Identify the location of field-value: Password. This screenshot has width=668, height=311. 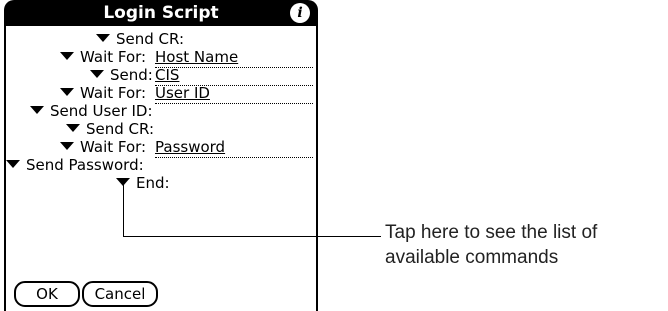
(190, 147).